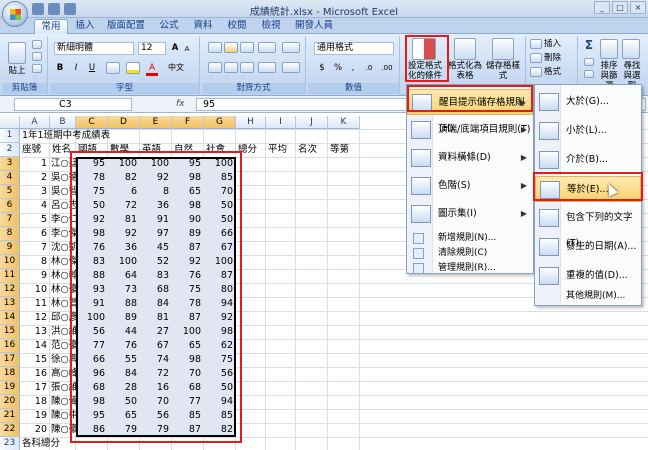  What do you see at coordinates (470, 186) in the screenshot?
I see `cf-menu-item-3: 色階(S) ▶` at bounding box center [470, 186].